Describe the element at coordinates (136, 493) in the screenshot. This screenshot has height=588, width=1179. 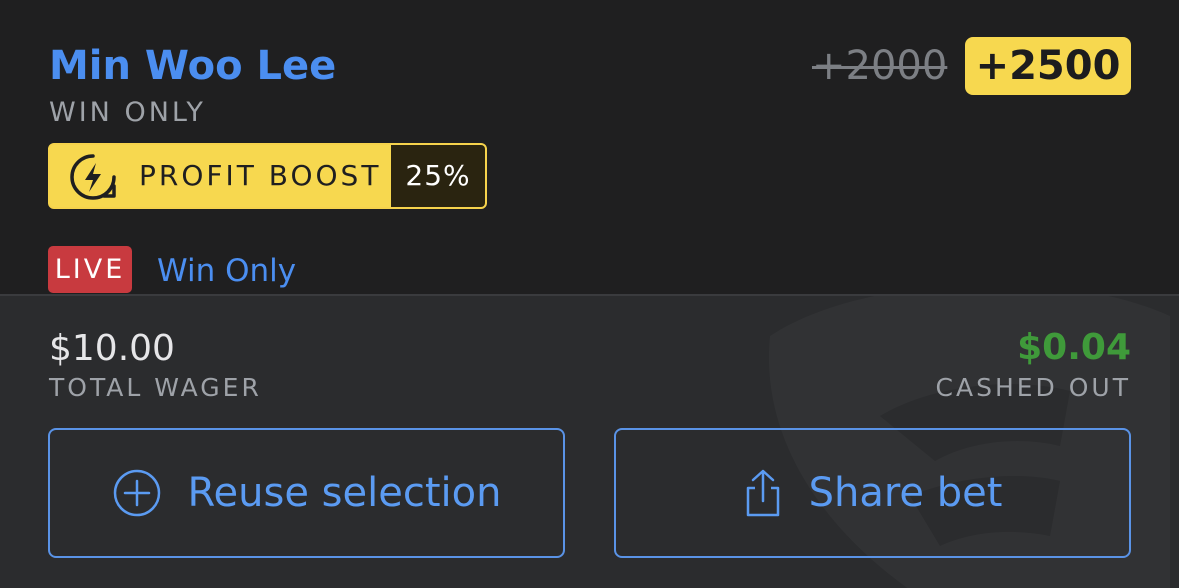
I see `plus-circle-icon` at that location.